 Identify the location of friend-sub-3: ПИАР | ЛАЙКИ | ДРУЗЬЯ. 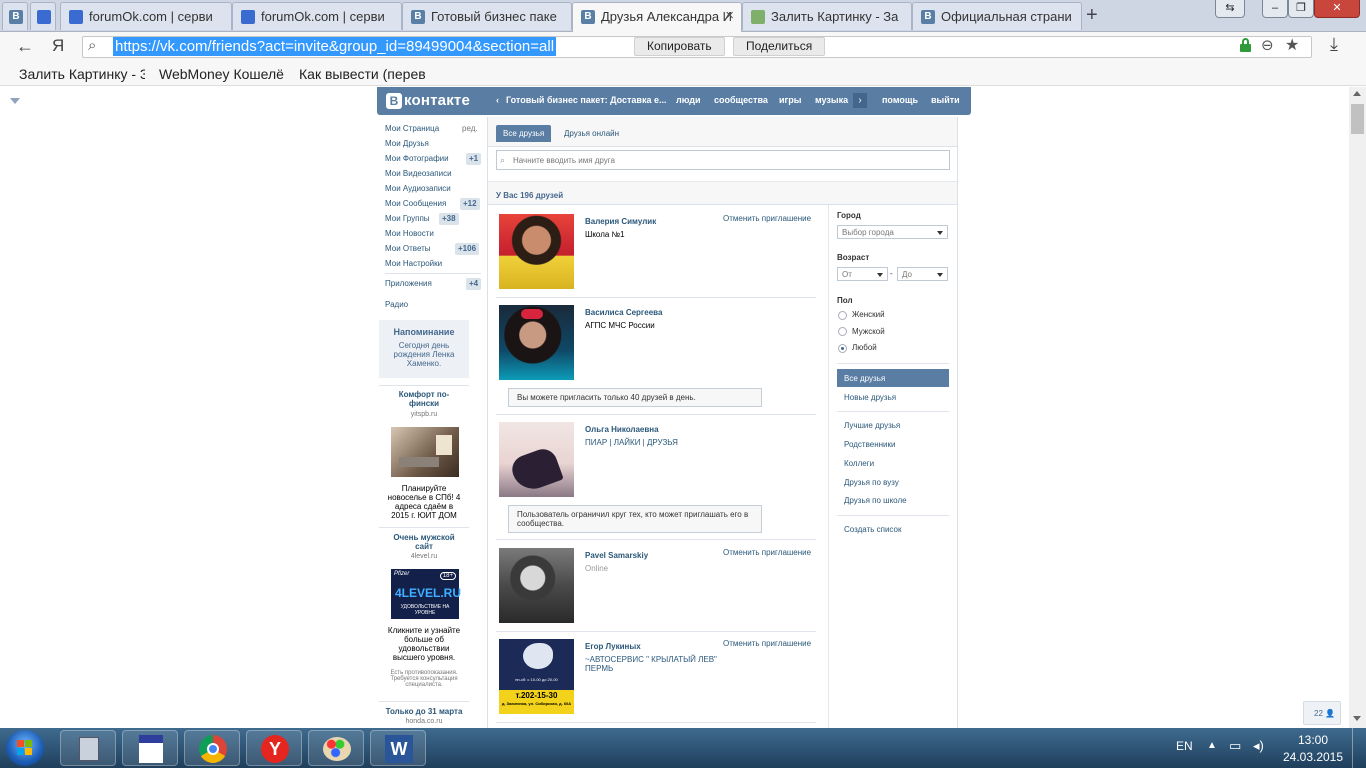
(631, 442).